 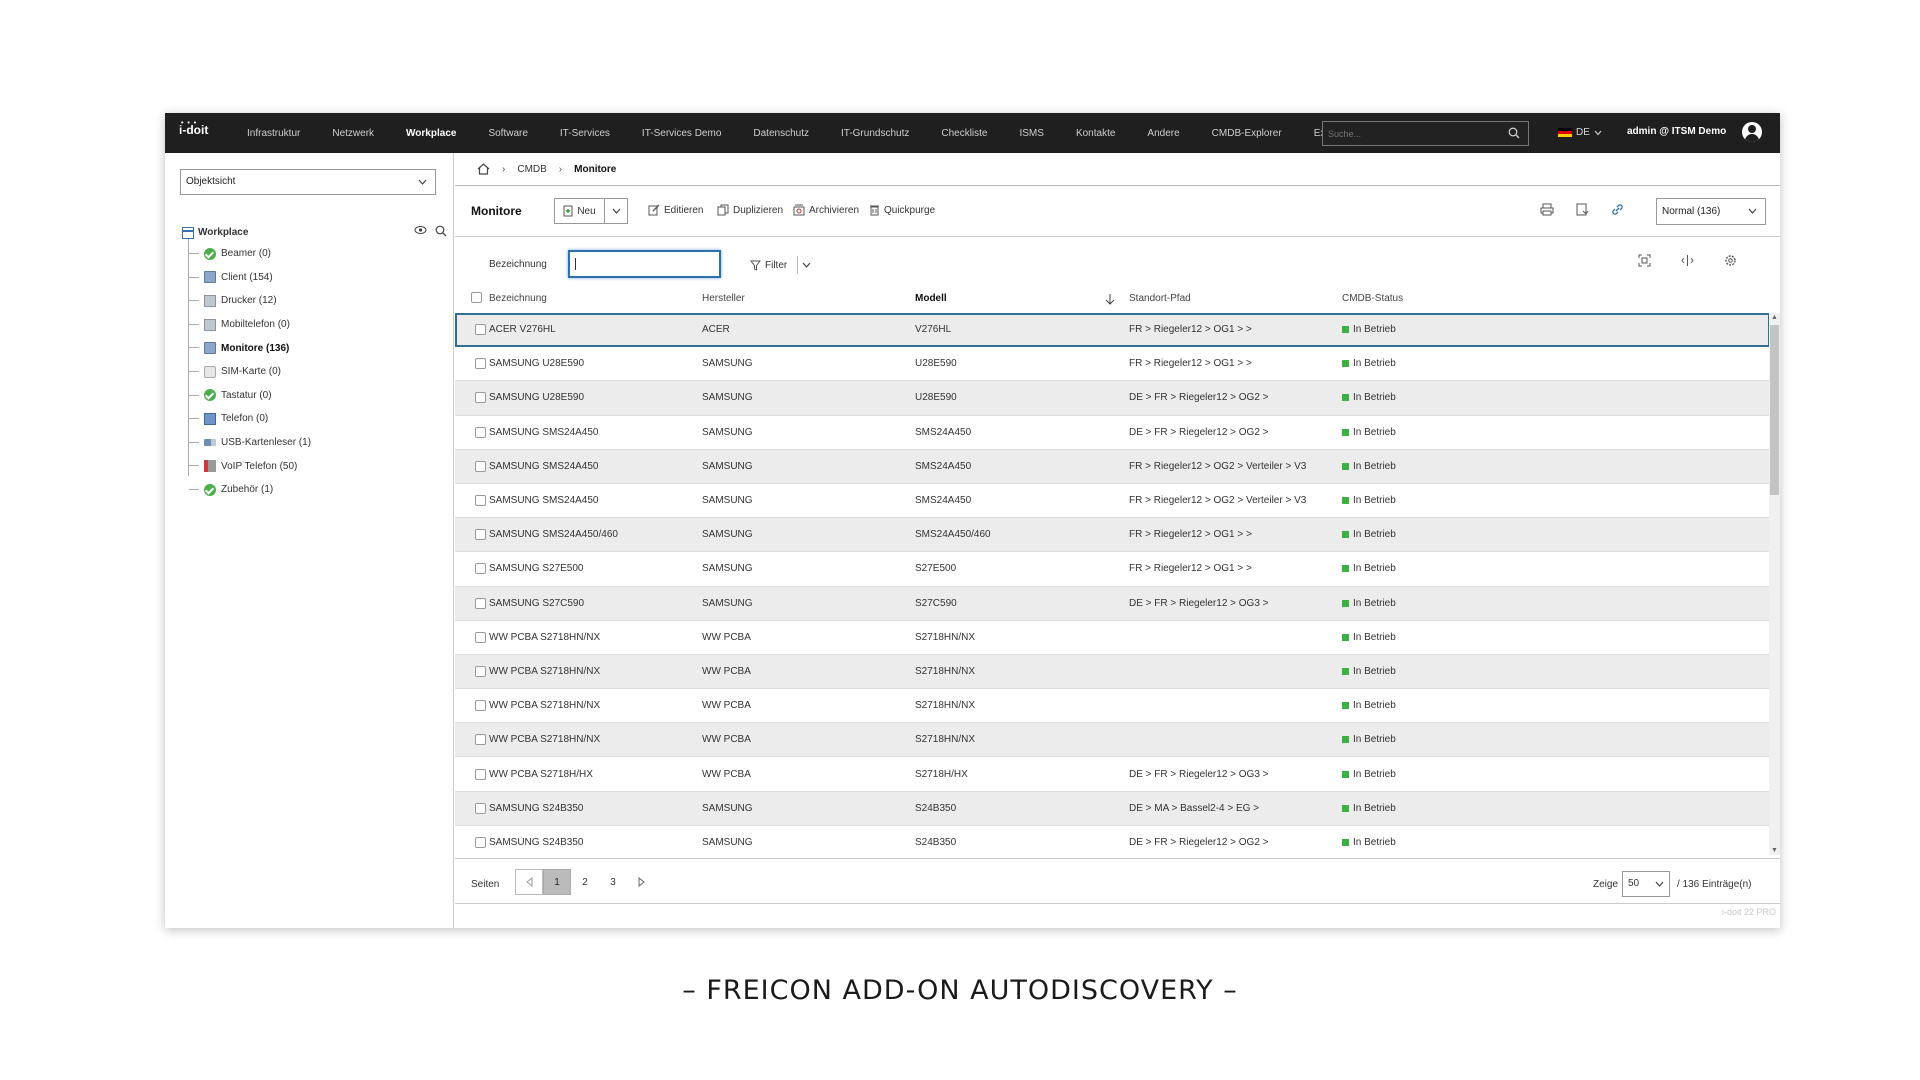 I want to click on column-header-modell: Modell, so click(x=931, y=298).